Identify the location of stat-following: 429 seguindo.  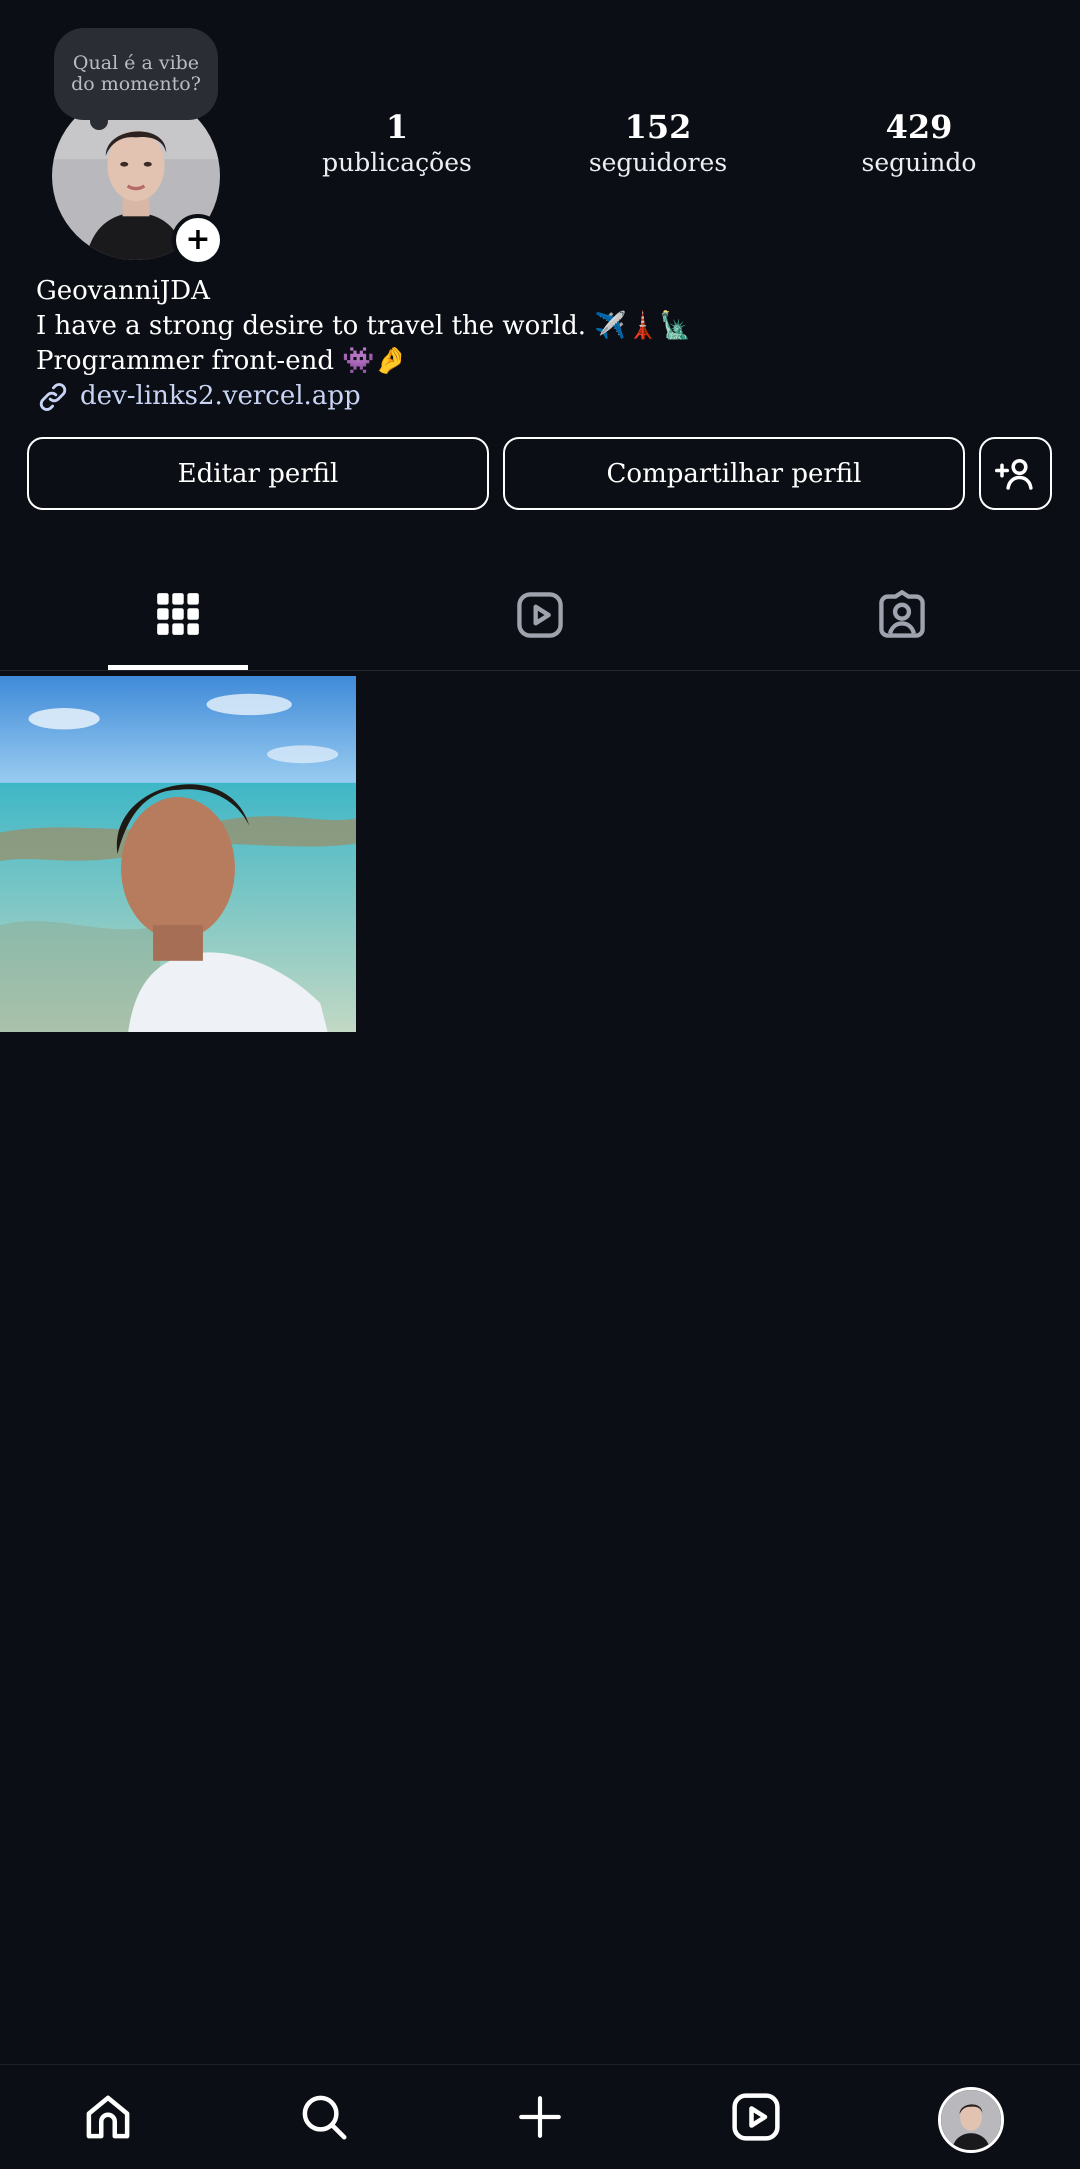
(919, 144).